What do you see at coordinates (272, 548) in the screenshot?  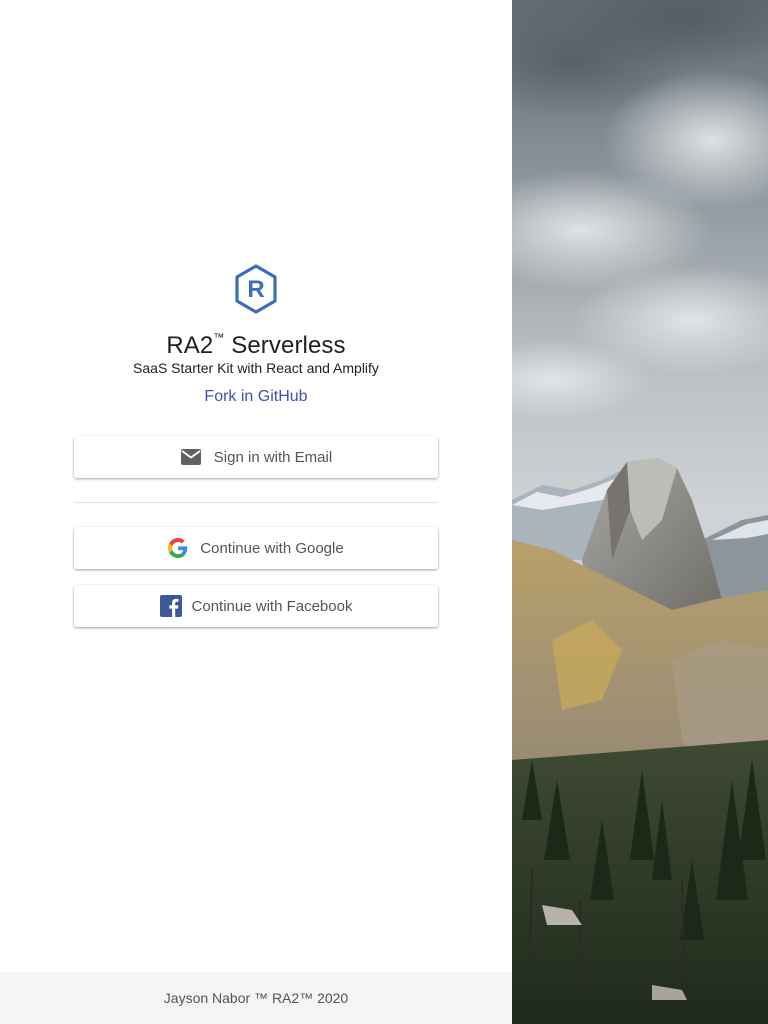 I see `continue-google-label: Continue with Google` at bounding box center [272, 548].